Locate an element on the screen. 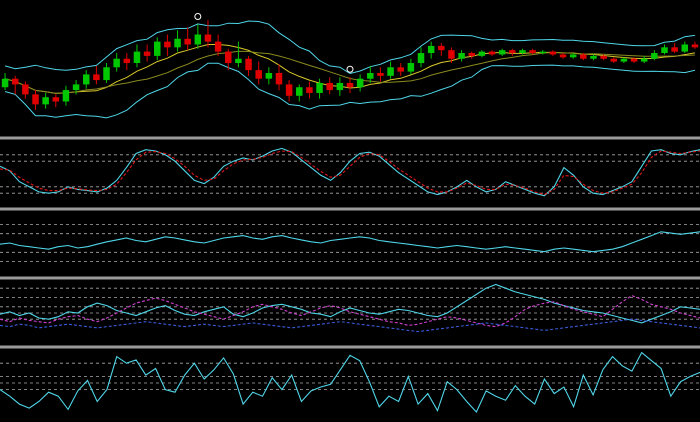  bollinger-upper-line is located at coordinates (349, 47).